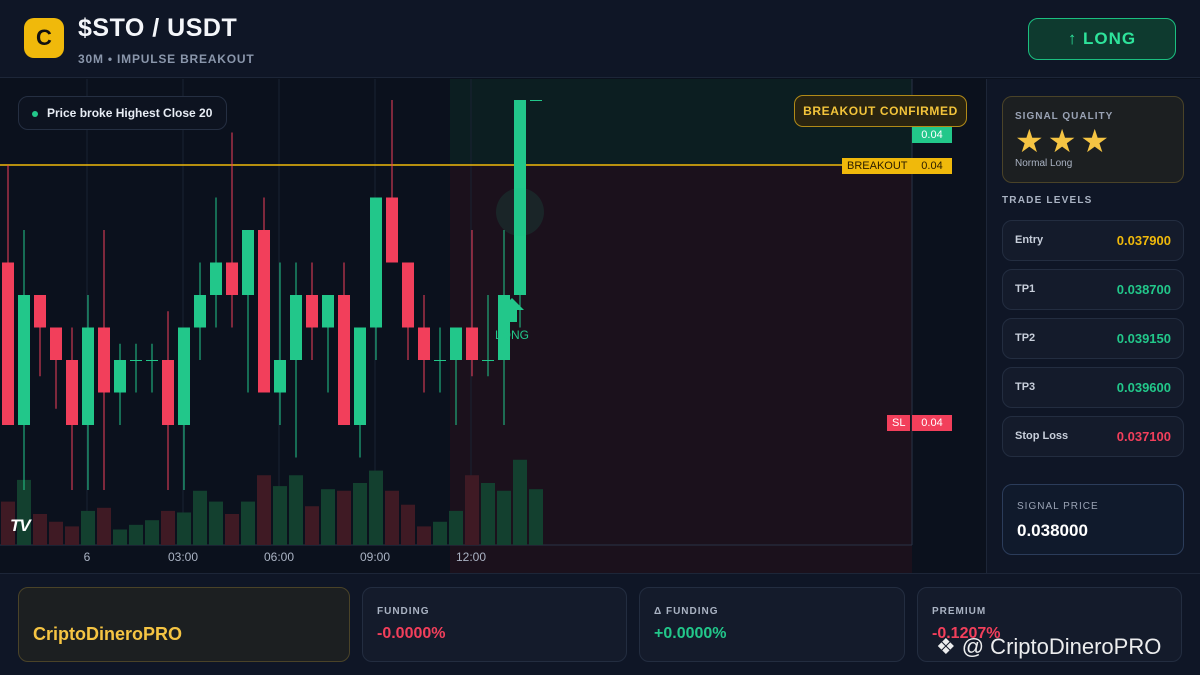  I want to click on brand-card: CriptoDineroPRO, so click(184, 624).